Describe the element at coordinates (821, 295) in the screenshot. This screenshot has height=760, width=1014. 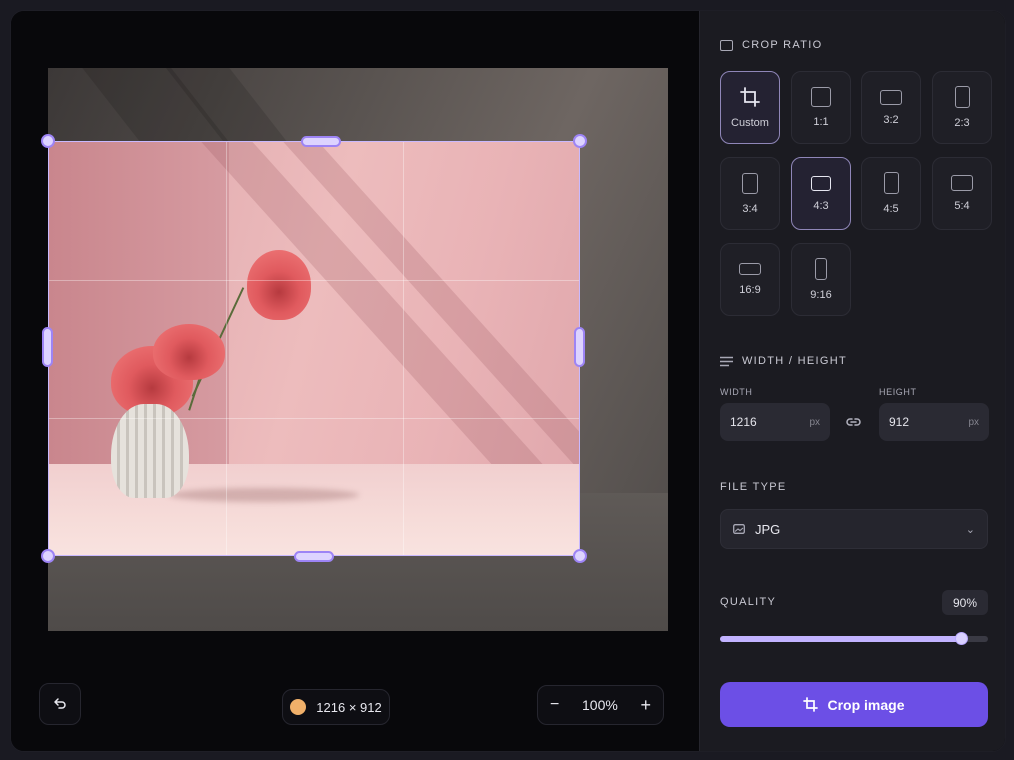
I see `ratio-label: 9:16` at that location.